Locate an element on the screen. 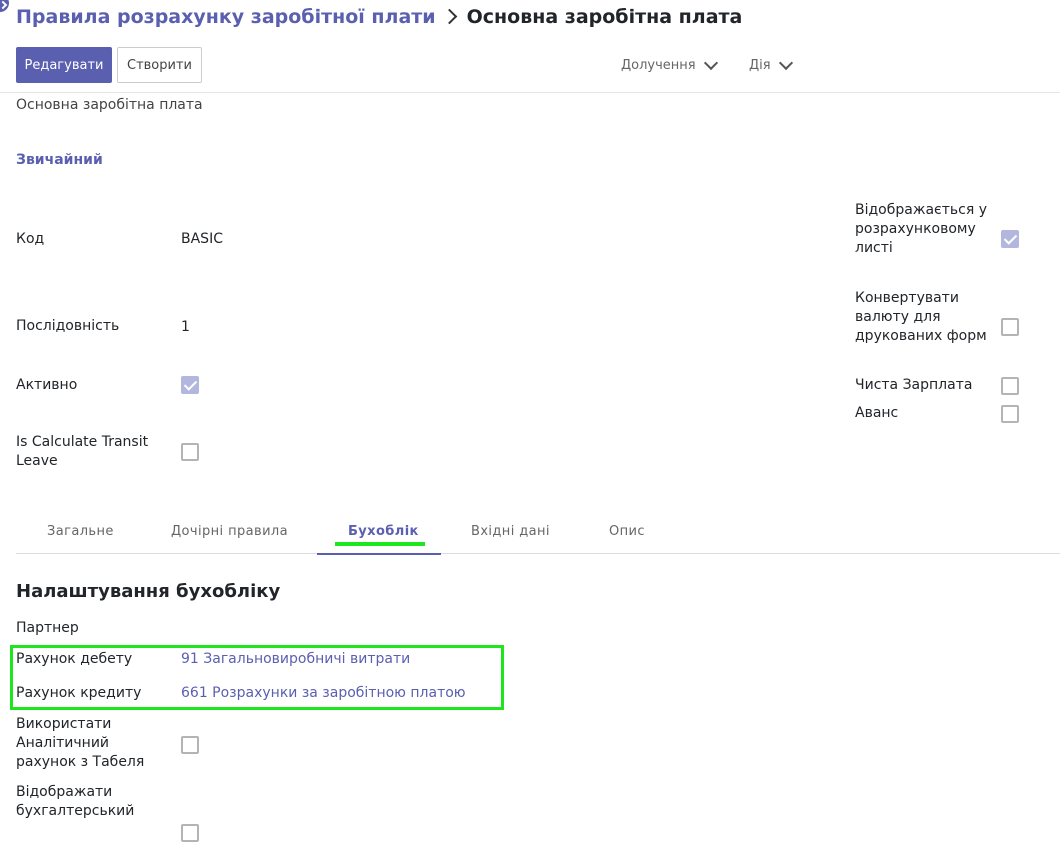 The height and width of the screenshot is (842, 1060). net-salary-label: Чиста Зарплата is located at coordinates (914, 385).